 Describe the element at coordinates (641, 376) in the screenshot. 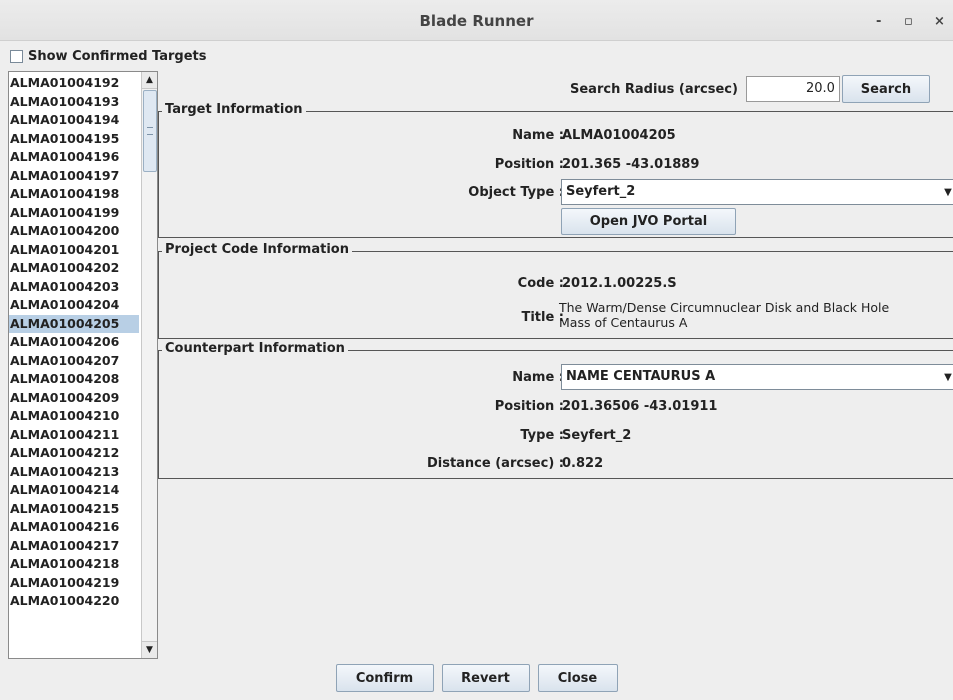

I see `counterpart-name-value: NAME CENTAURUS A` at that location.